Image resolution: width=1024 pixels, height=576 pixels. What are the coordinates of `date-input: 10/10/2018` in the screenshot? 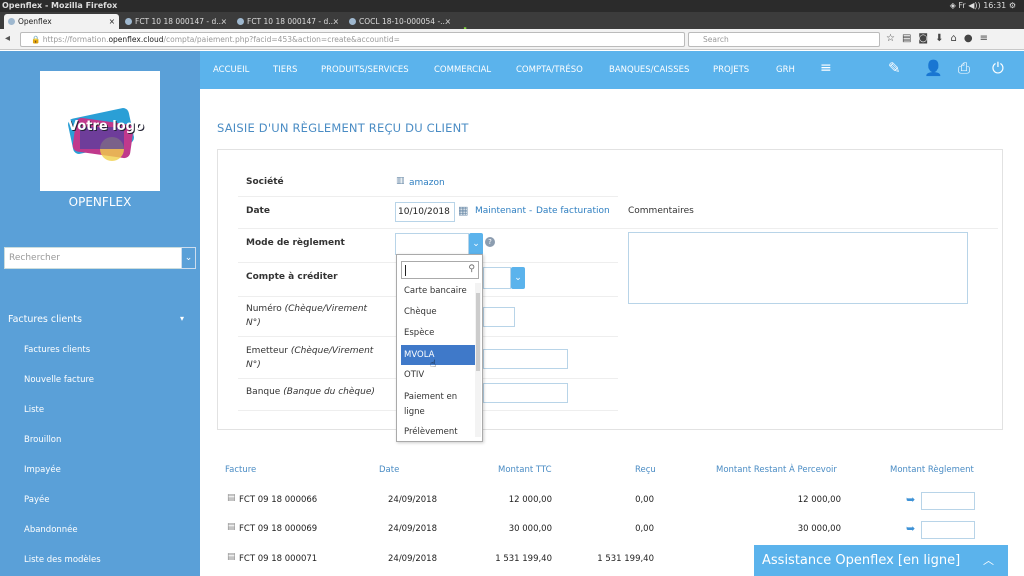 It's located at (425, 212).